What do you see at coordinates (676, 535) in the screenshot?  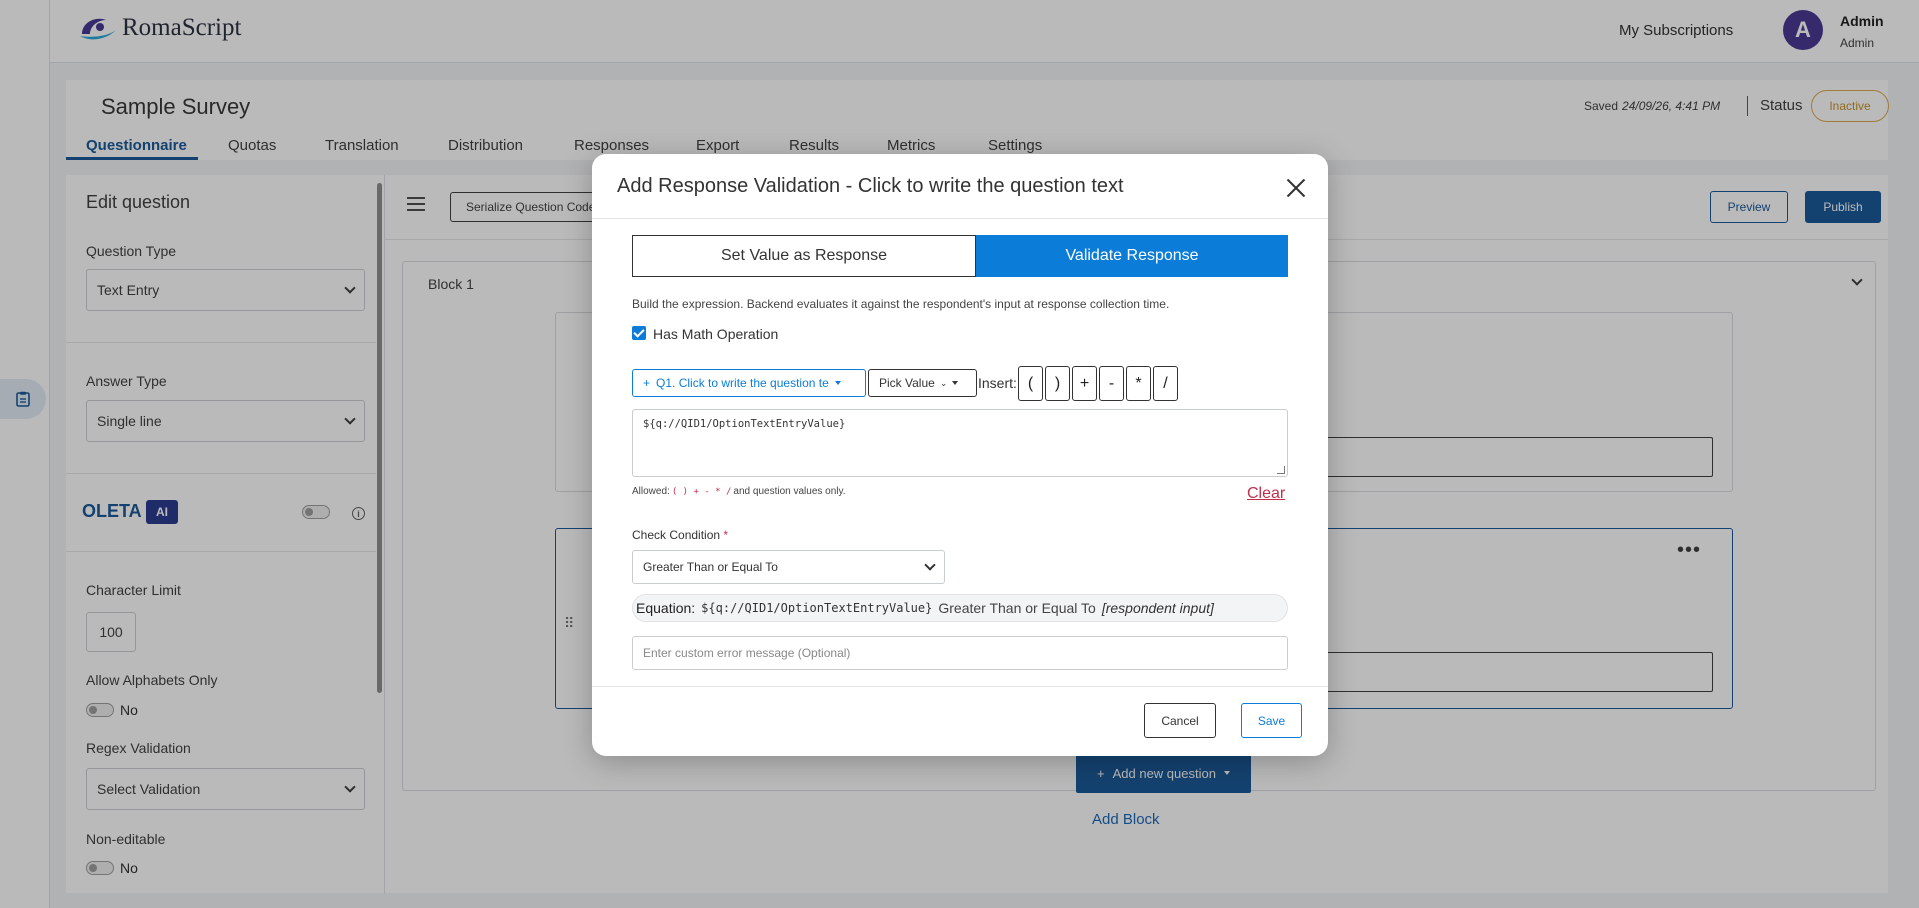 I see `check-condition-text: Check Condition` at bounding box center [676, 535].